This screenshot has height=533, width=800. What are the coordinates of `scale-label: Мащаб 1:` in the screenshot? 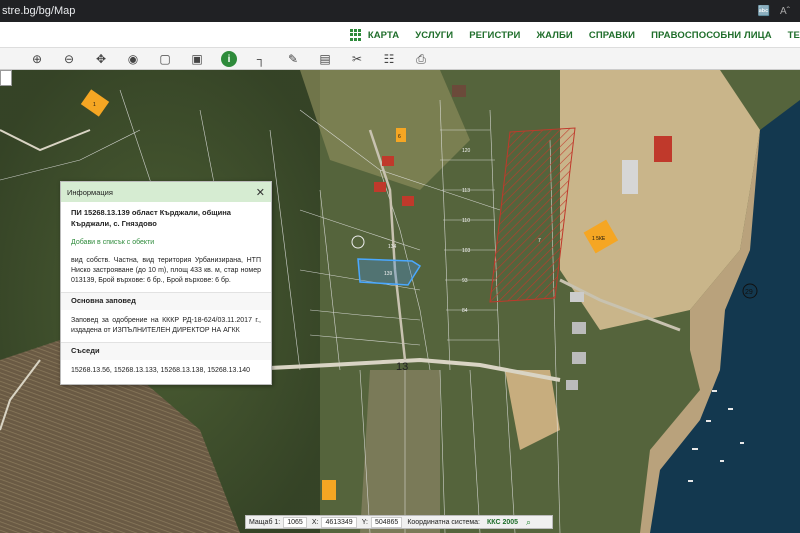 It's located at (265, 522).